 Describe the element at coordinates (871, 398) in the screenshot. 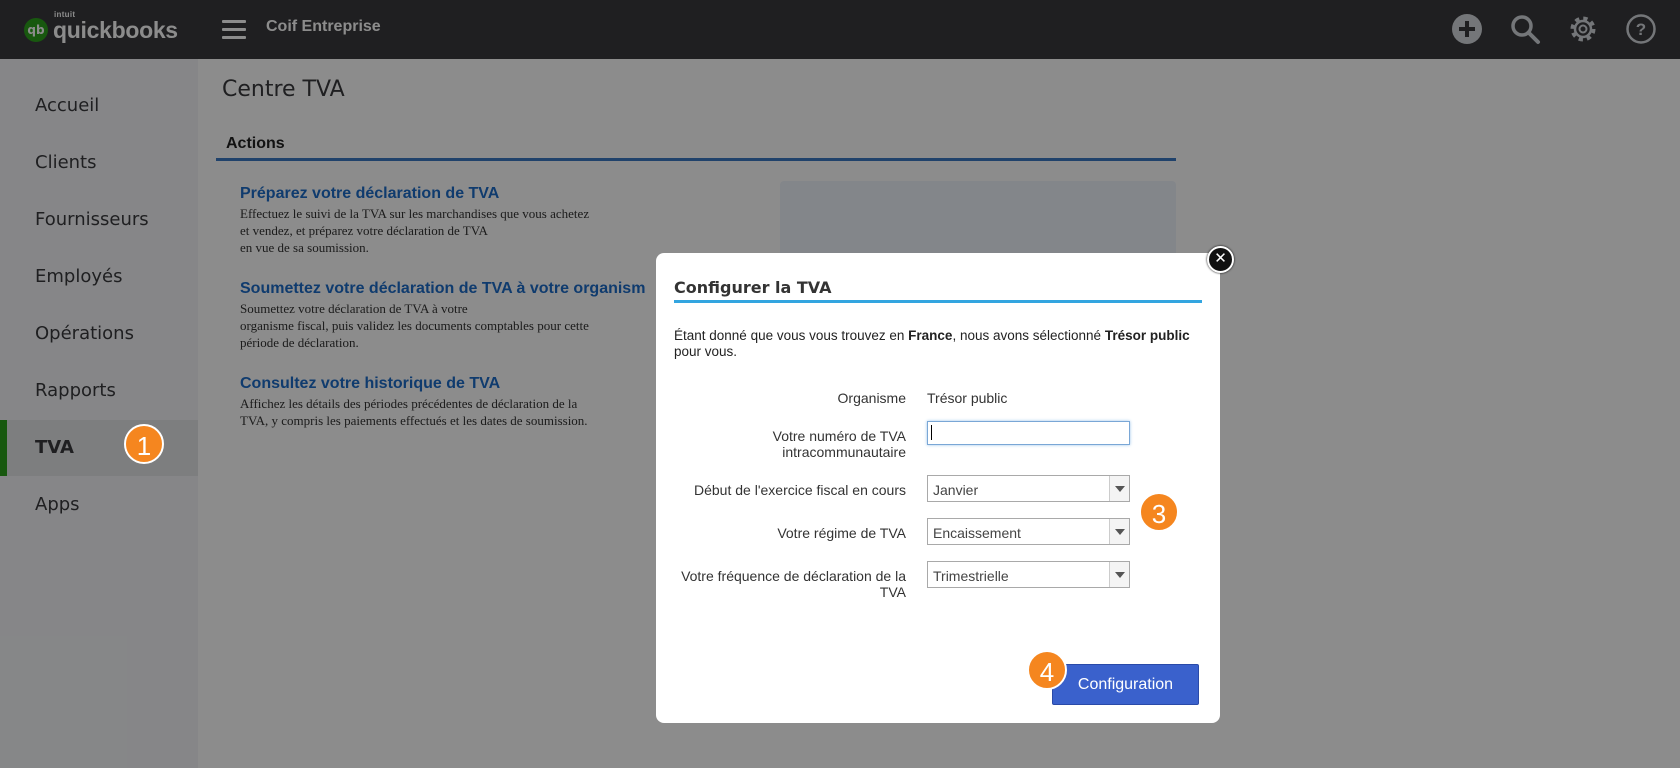

I see `agency-label: Organisme` at that location.